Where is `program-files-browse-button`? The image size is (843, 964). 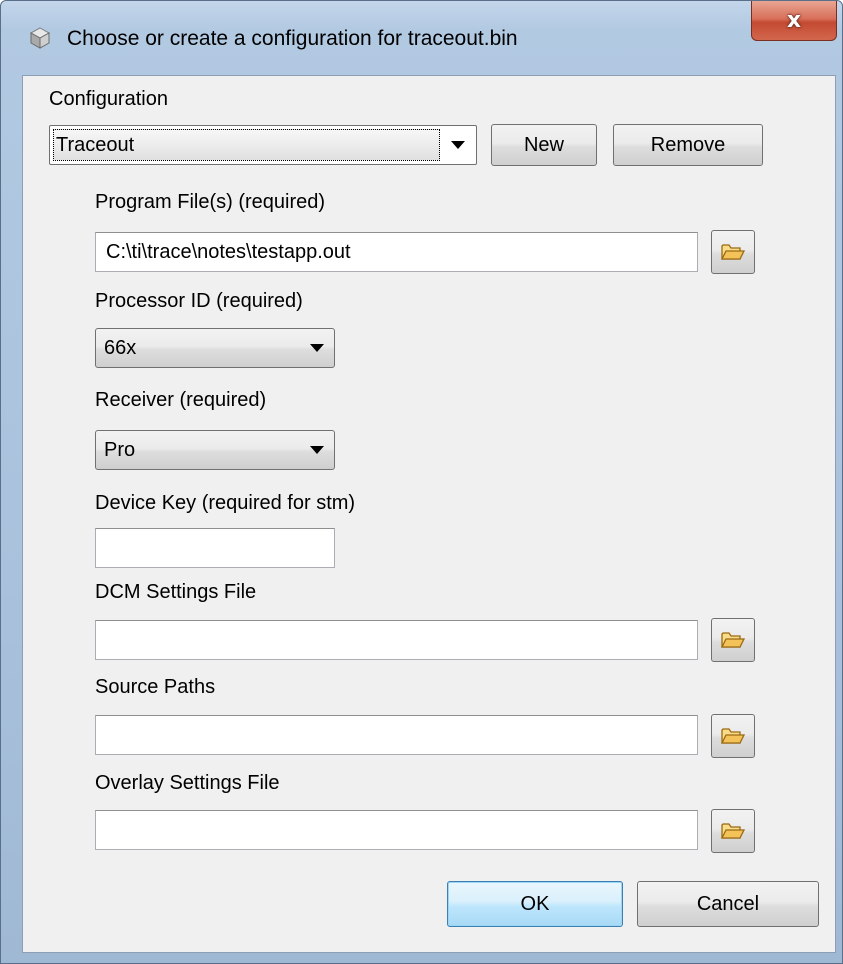
program-files-browse-button is located at coordinates (733, 252).